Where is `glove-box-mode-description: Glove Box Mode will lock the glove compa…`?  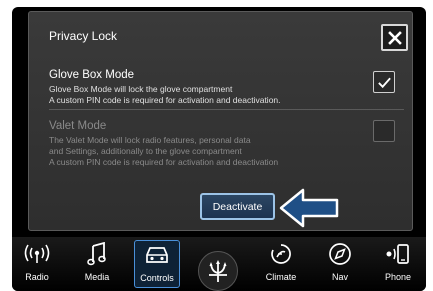
glove-box-mode-description: Glove Box Mode will lock the glove compa… is located at coordinates (165, 95).